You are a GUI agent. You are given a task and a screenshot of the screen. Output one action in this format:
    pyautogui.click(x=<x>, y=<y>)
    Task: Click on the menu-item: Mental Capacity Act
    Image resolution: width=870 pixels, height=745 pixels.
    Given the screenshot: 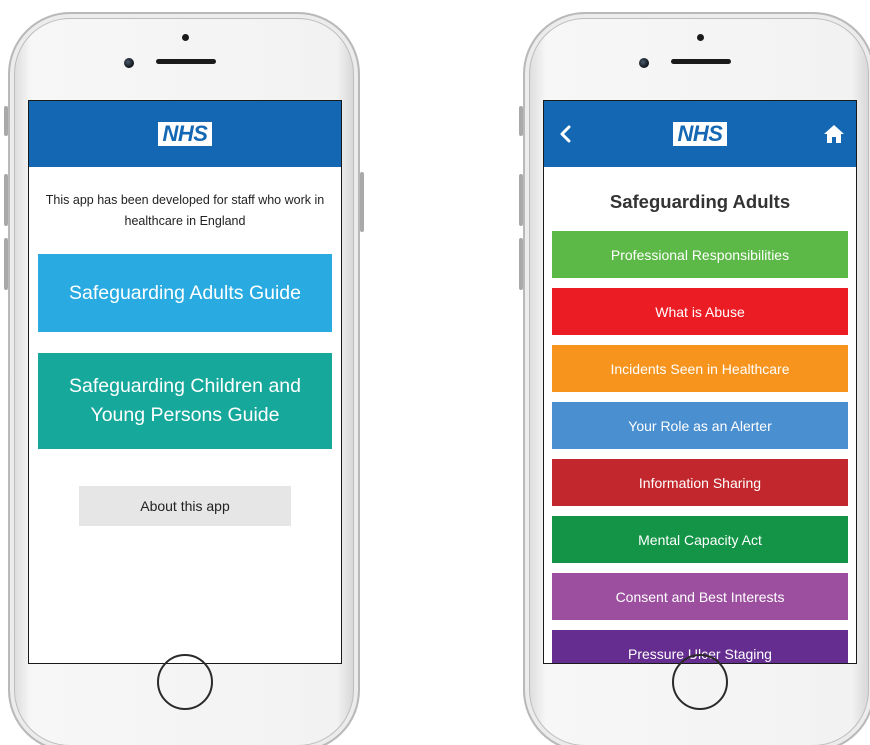 What is the action you would take?
    pyautogui.click(x=700, y=539)
    